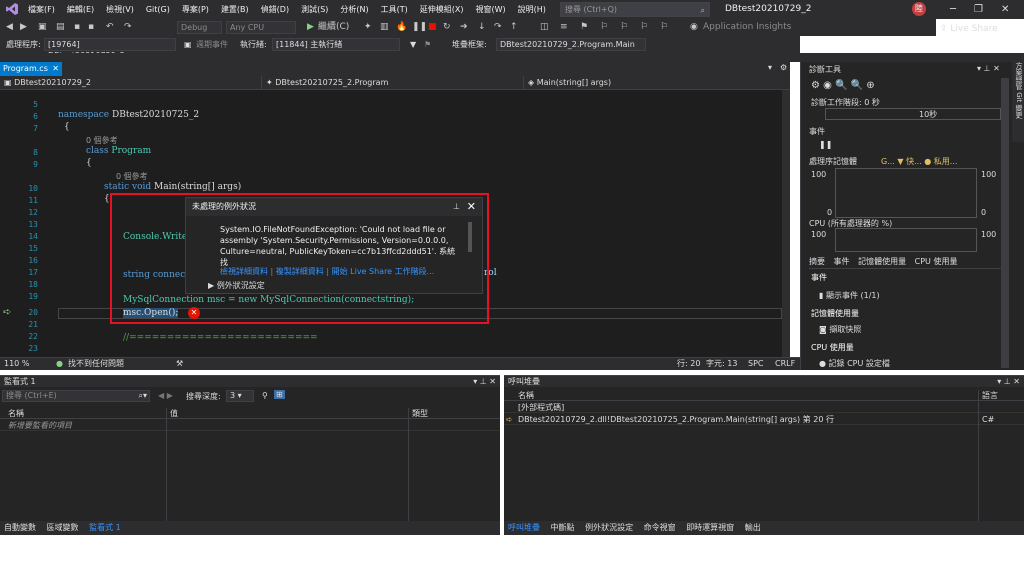 This screenshot has height=565, width=1024. Describe the element at coordinates (23, 27) in the screenshot. I see `forward-icon: ▶` at that location.